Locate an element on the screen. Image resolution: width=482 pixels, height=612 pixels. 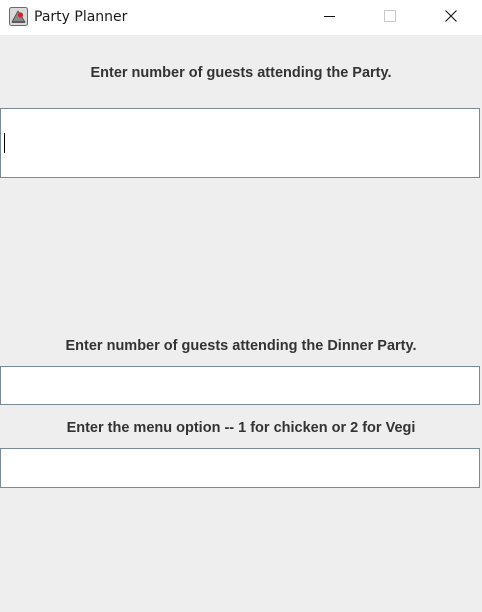
guests-field-wrapper is located at coordinates (240, 143).